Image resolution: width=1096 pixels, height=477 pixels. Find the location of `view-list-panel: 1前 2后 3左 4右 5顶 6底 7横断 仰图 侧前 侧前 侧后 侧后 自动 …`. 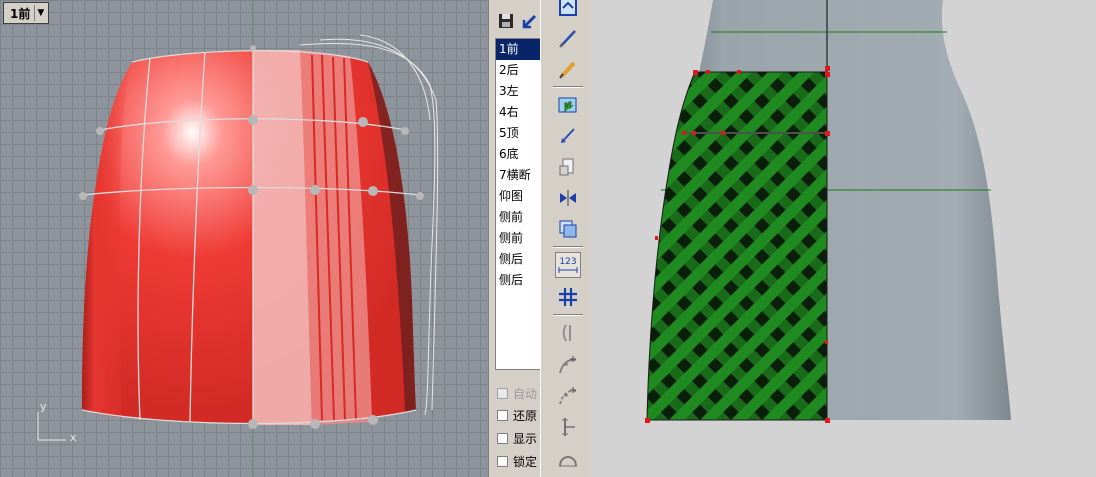

view-list-panel: 1前 2后 3左 4右 5顶 6底 7横断 仰图 侧前 侧前 侧后 侧后 自动 … is located at coordinates (514, 238).